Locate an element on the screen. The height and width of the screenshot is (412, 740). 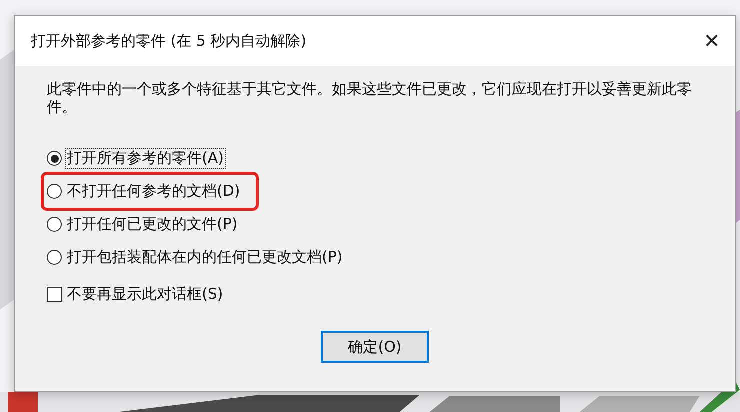
radio-label: 打开任何已更改的文件(P) is located at coordinates (152, 224).